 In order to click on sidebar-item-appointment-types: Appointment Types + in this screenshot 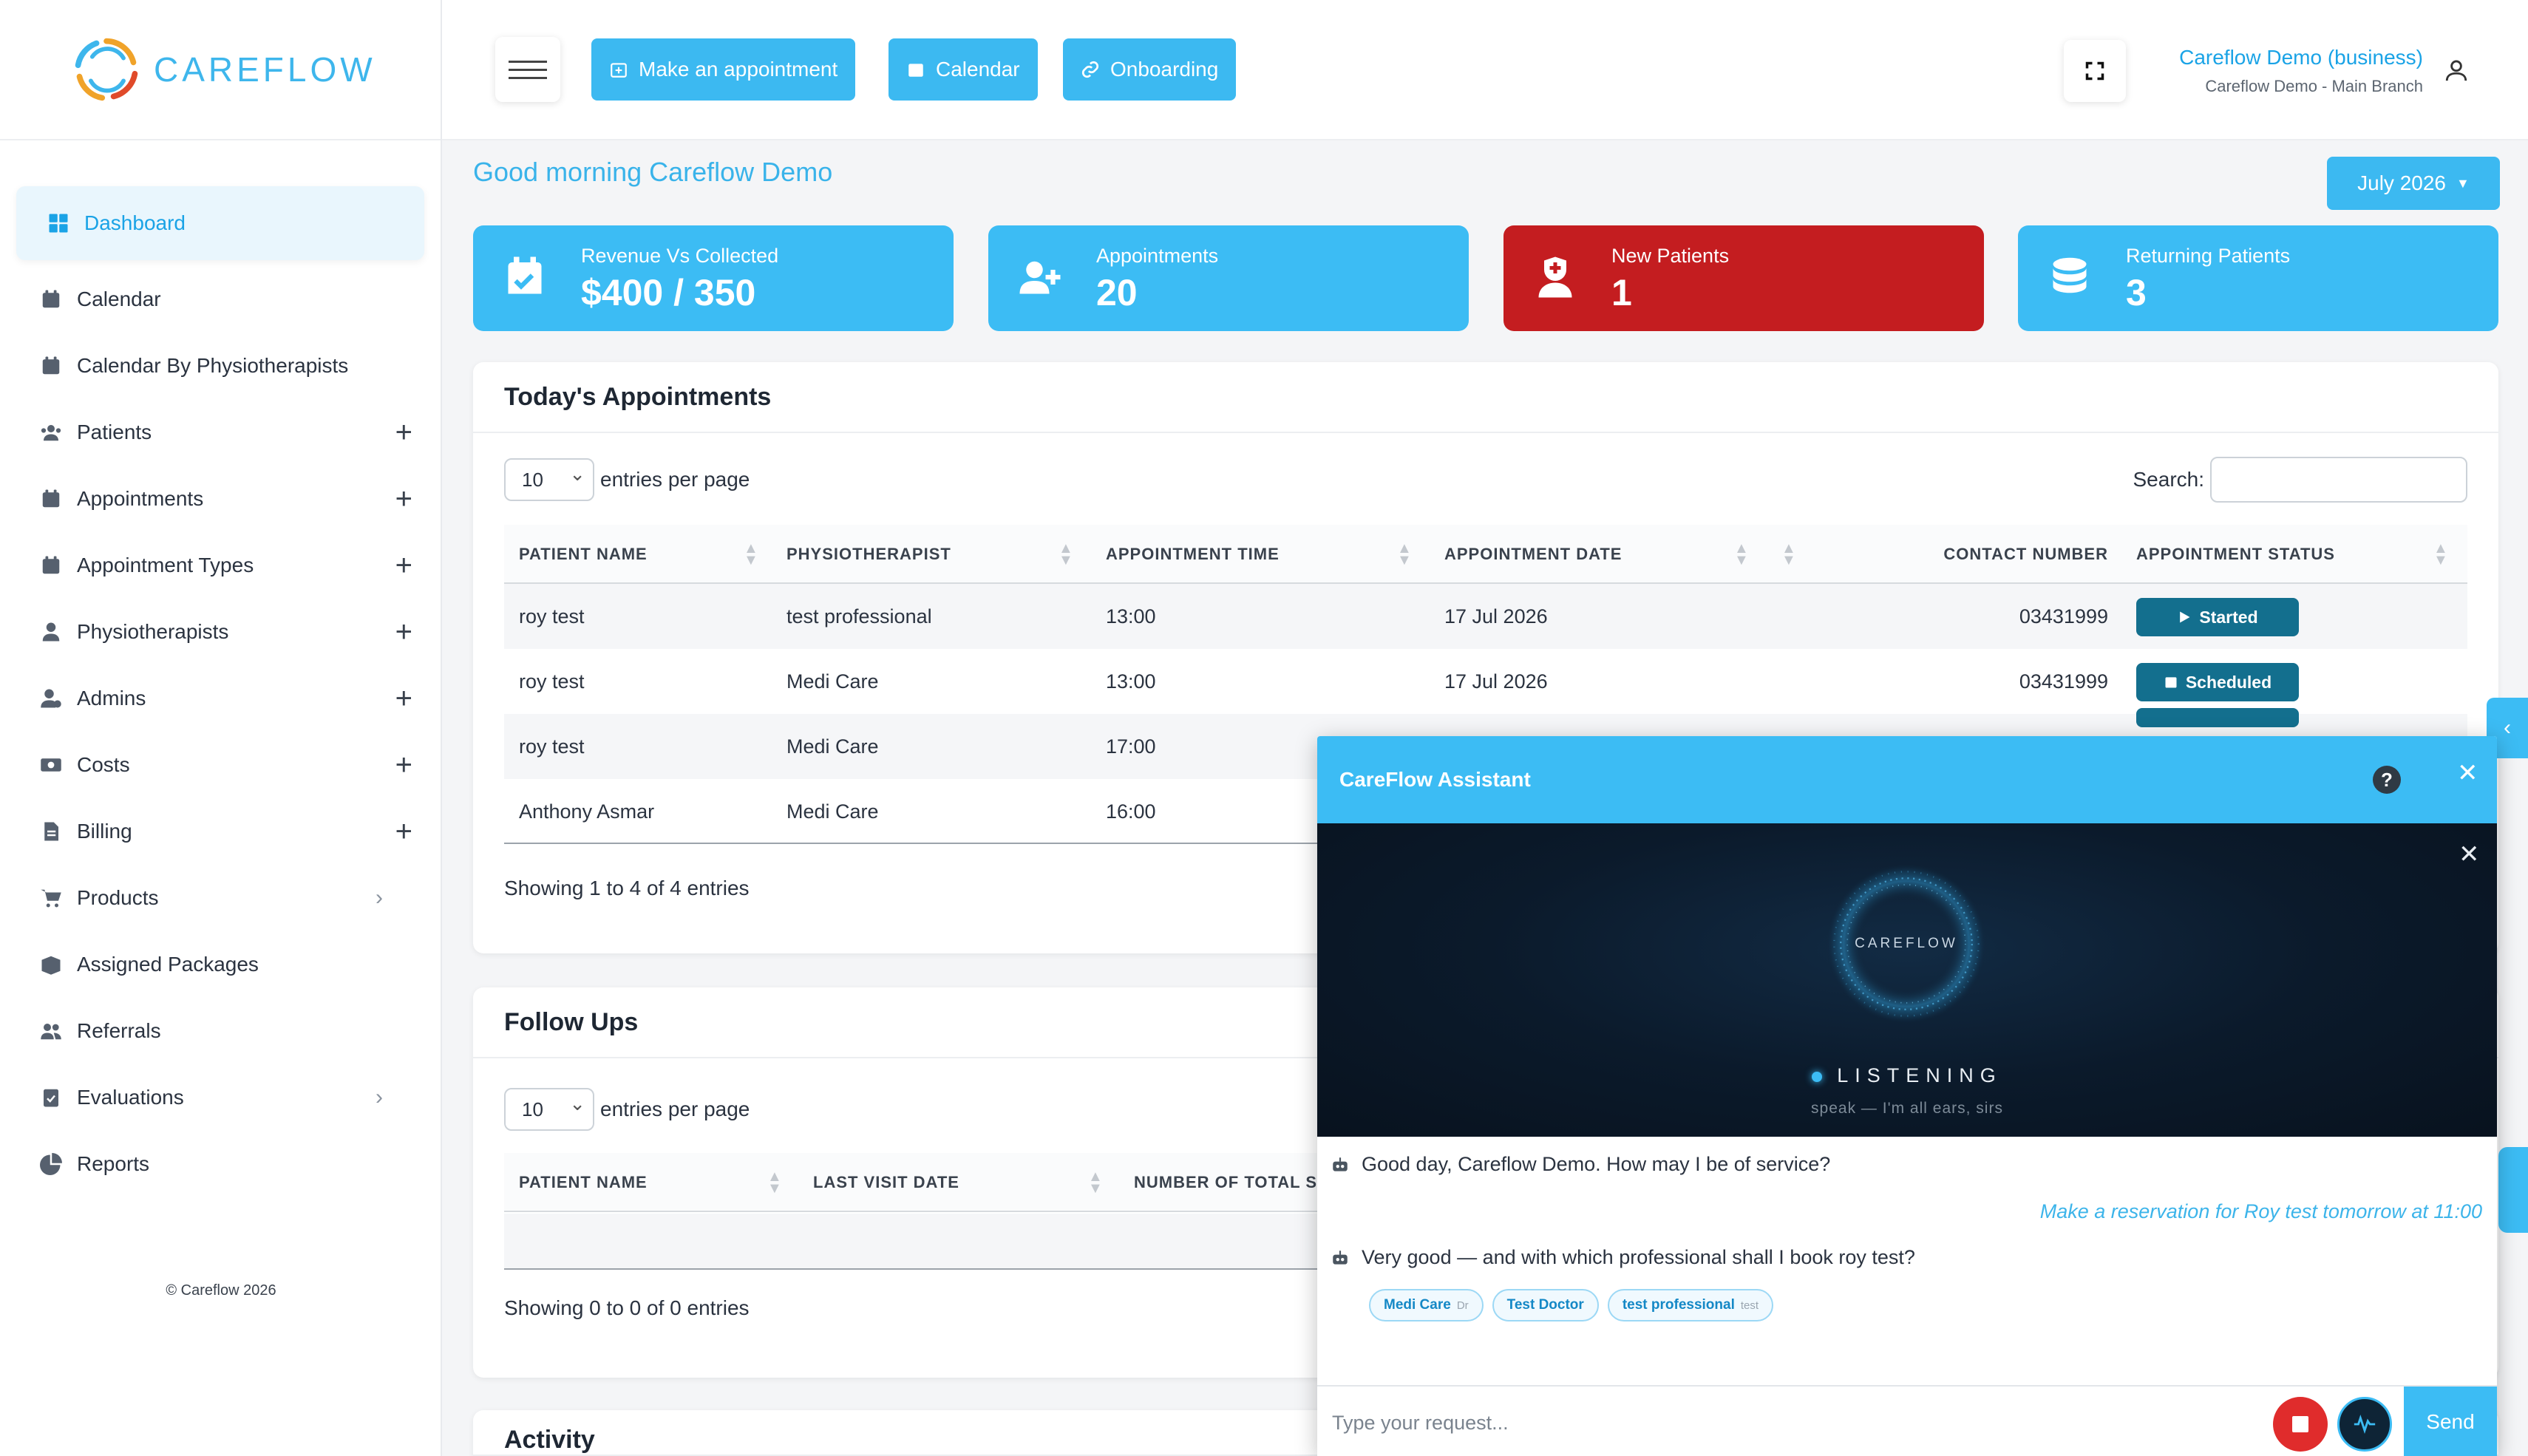, I will do `click(220, 565)`.